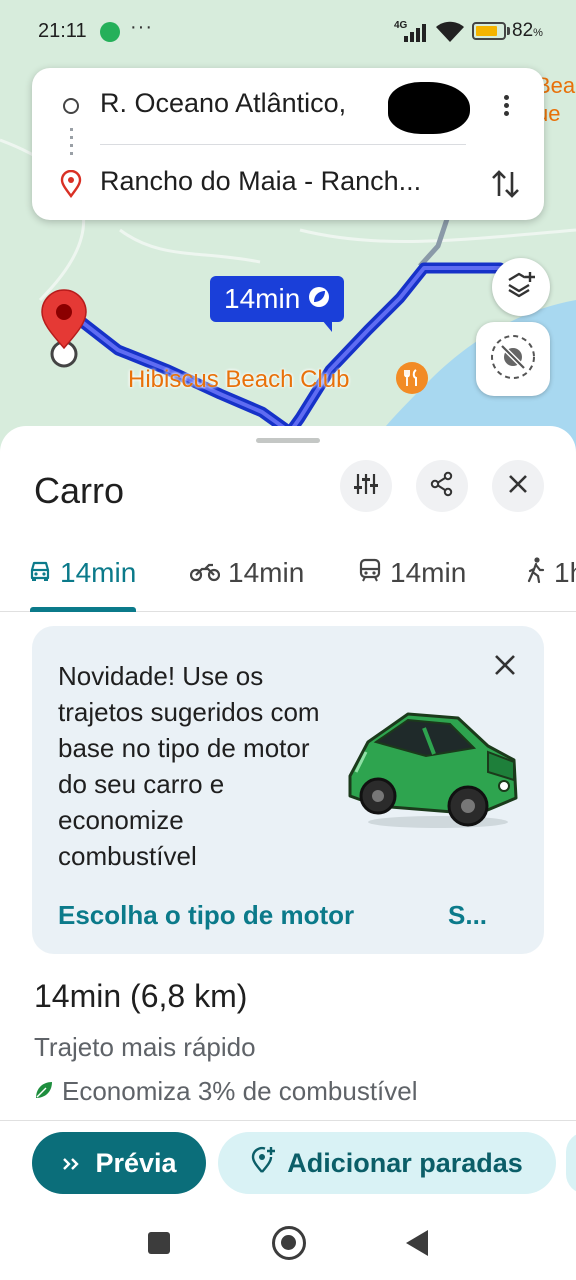  Describe the element at coordinates (98, 572) in the screenshot. I see `tab-car-label: 14min` at that location.